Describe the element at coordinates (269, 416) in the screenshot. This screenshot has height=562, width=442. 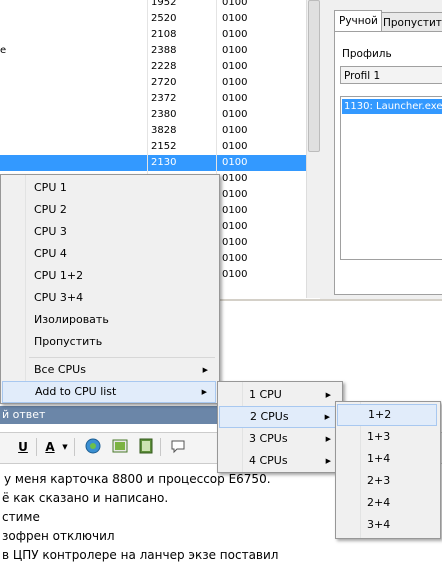
I see `menu-item-label: 2 CPUs` at that location.